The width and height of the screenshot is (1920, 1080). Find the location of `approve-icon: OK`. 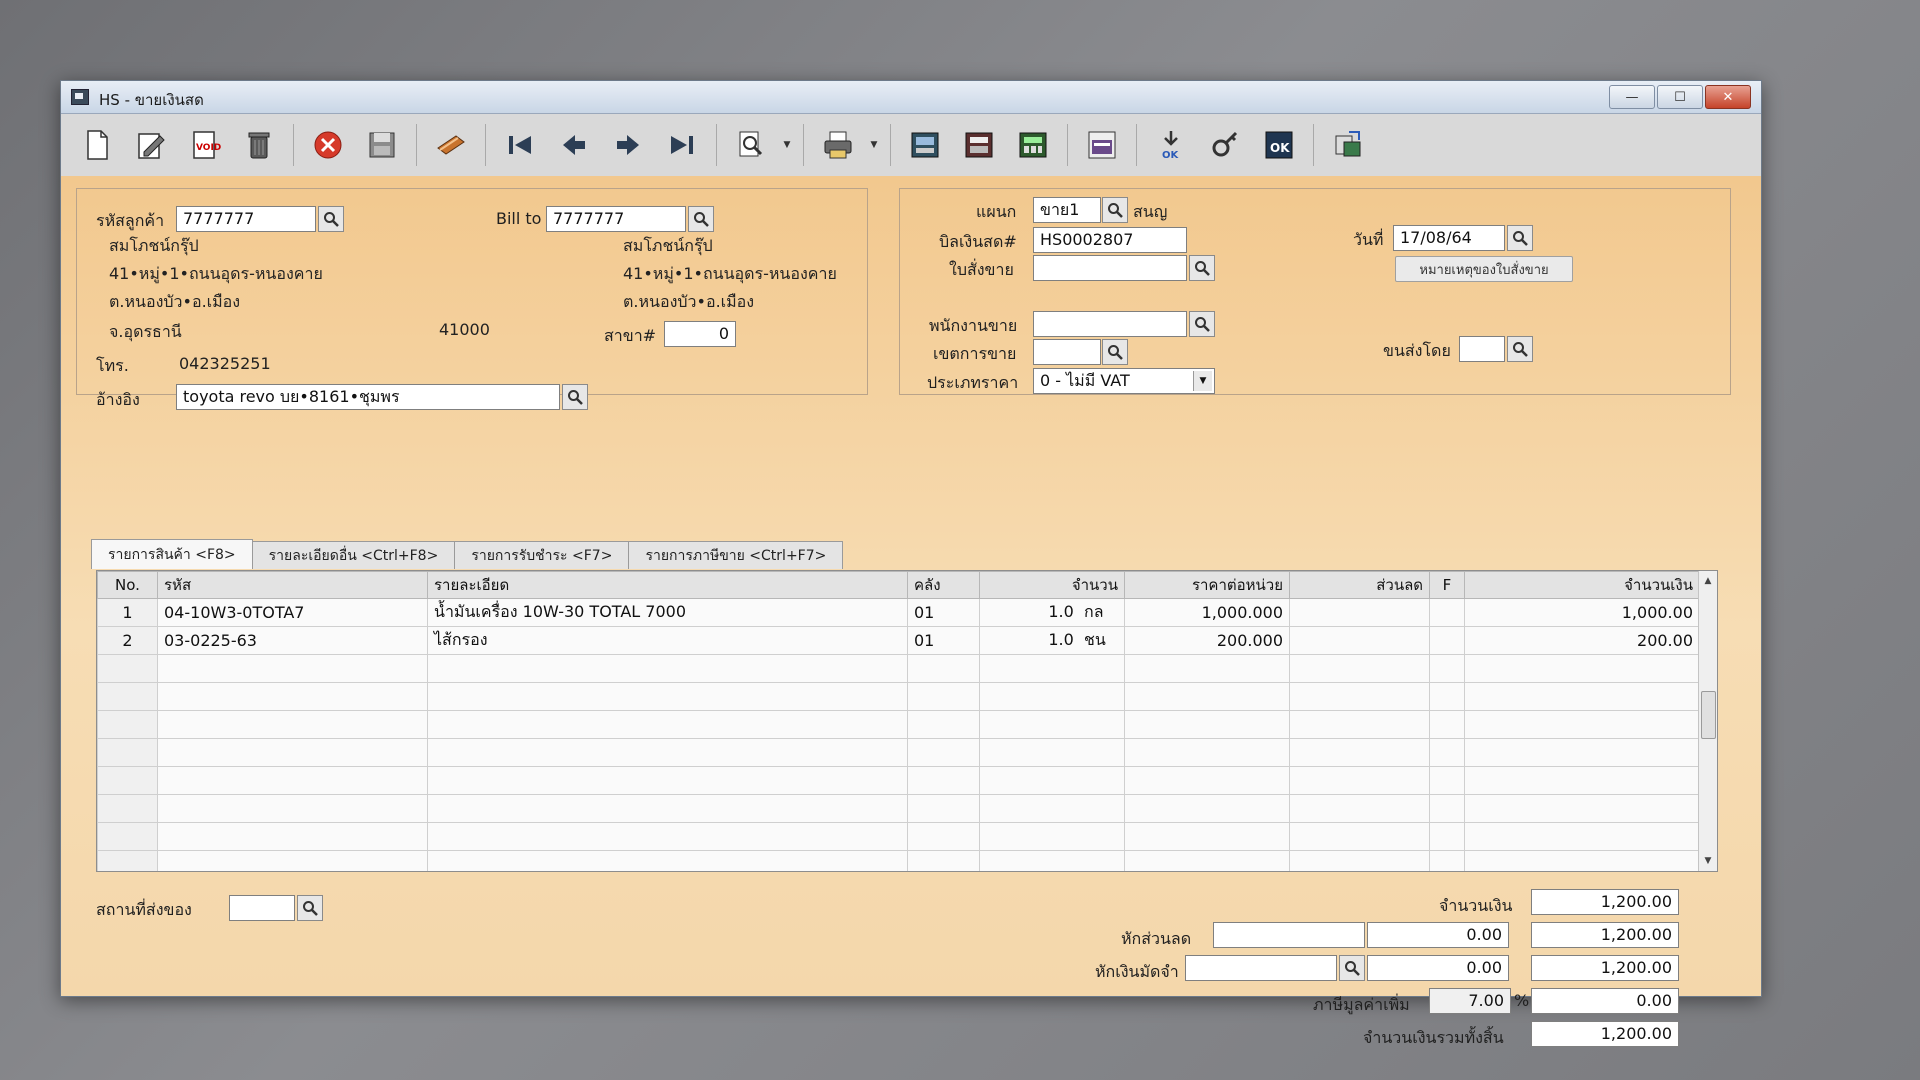

approve-icon: OK is located at coordinates (1171, 145).